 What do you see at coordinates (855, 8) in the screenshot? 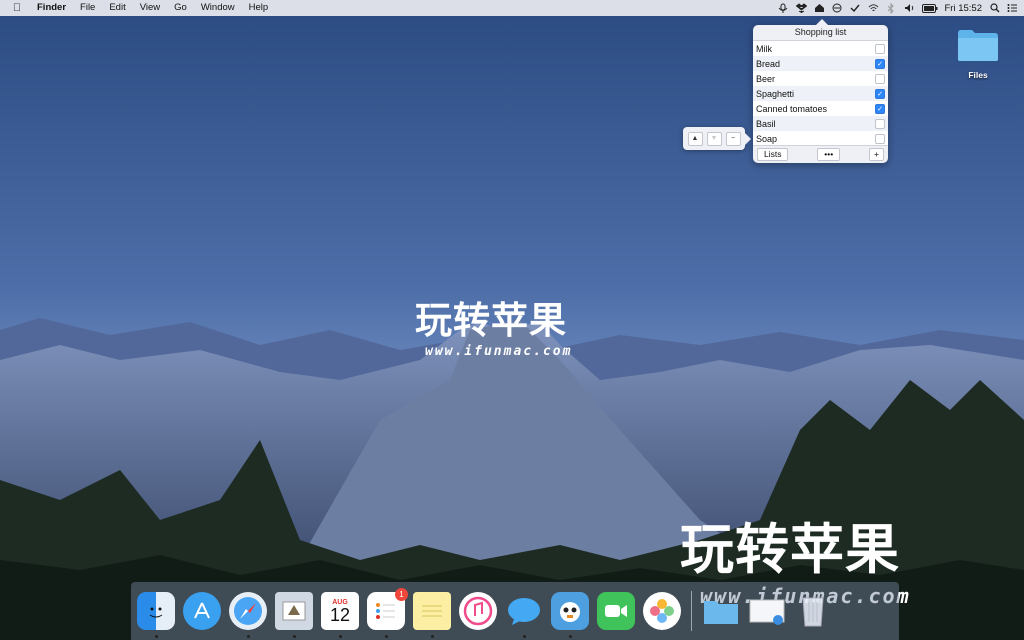
I see `checkmark-icon` at bounding box center [855, 8].